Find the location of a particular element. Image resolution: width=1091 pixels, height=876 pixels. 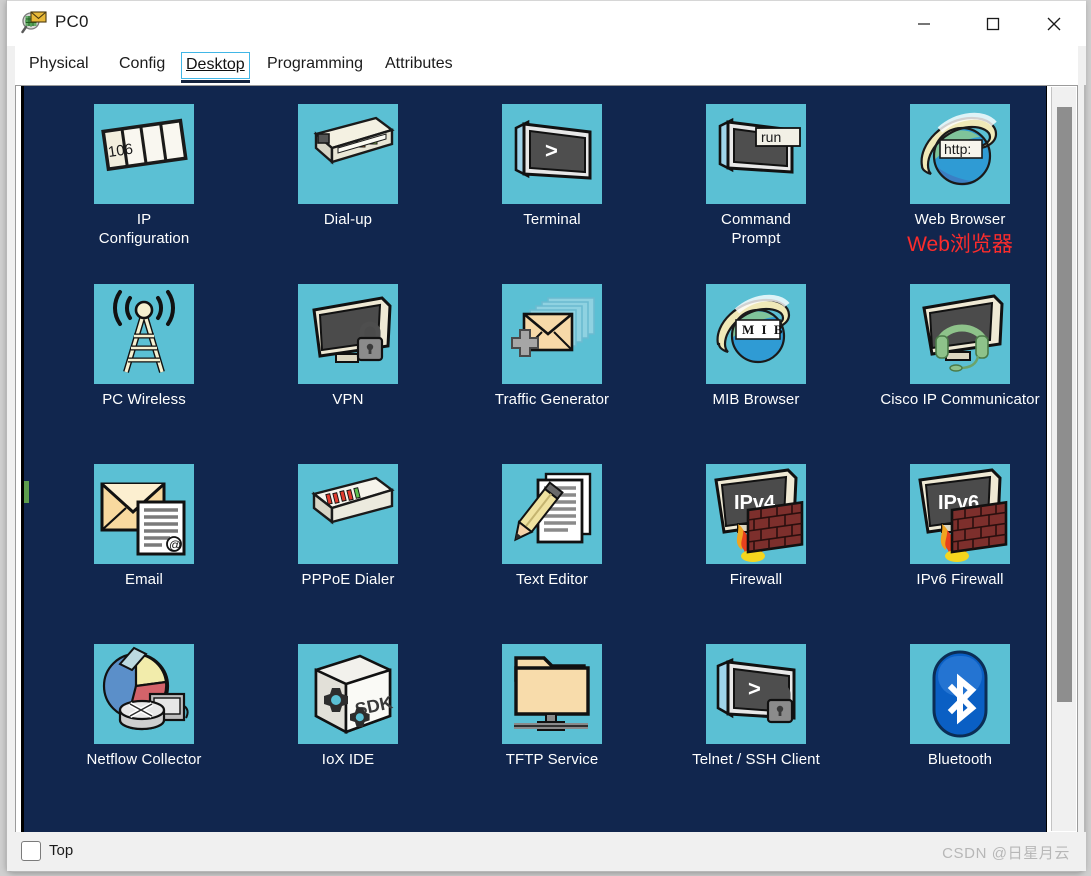

minimize-button is located at coordinates (924, 24).